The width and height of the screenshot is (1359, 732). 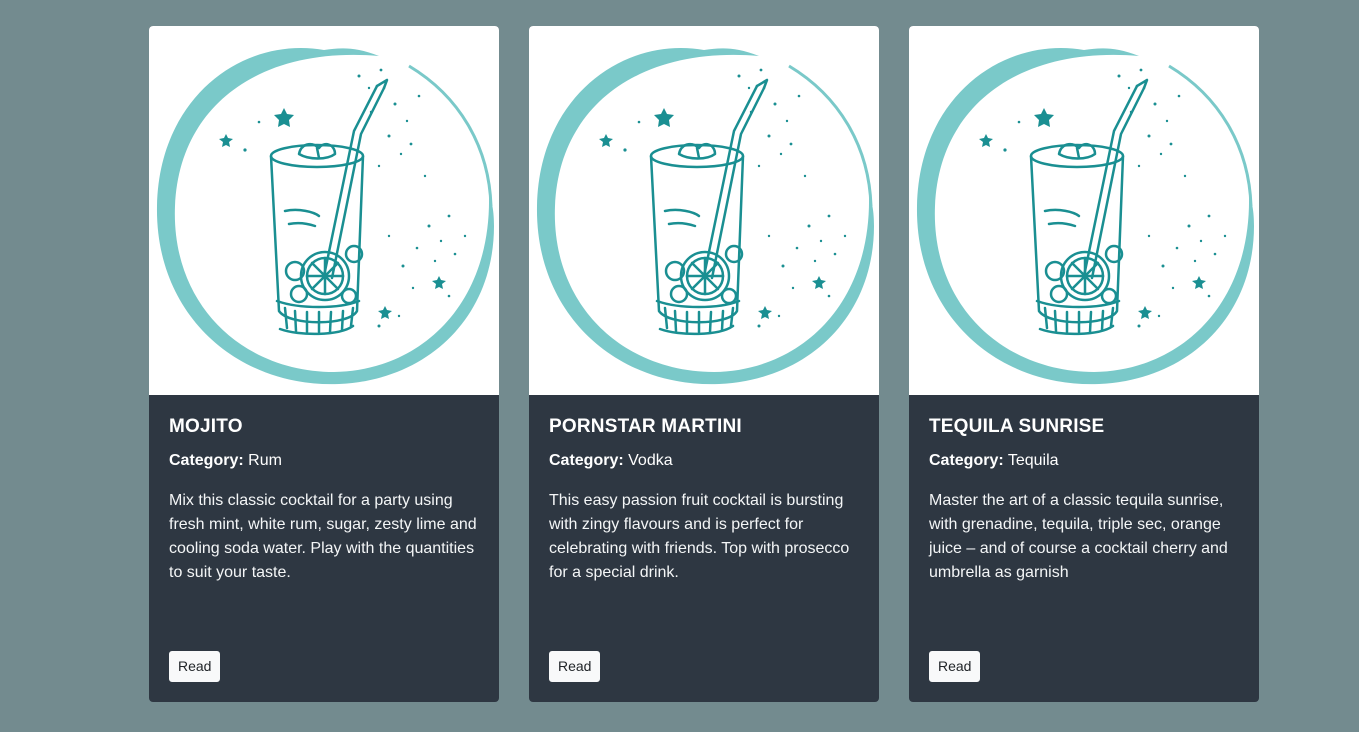 What do you see at coordinates (206, 426) in the screenshot?
I see `card-title: MOJITO` at bounding box center [206, 426].